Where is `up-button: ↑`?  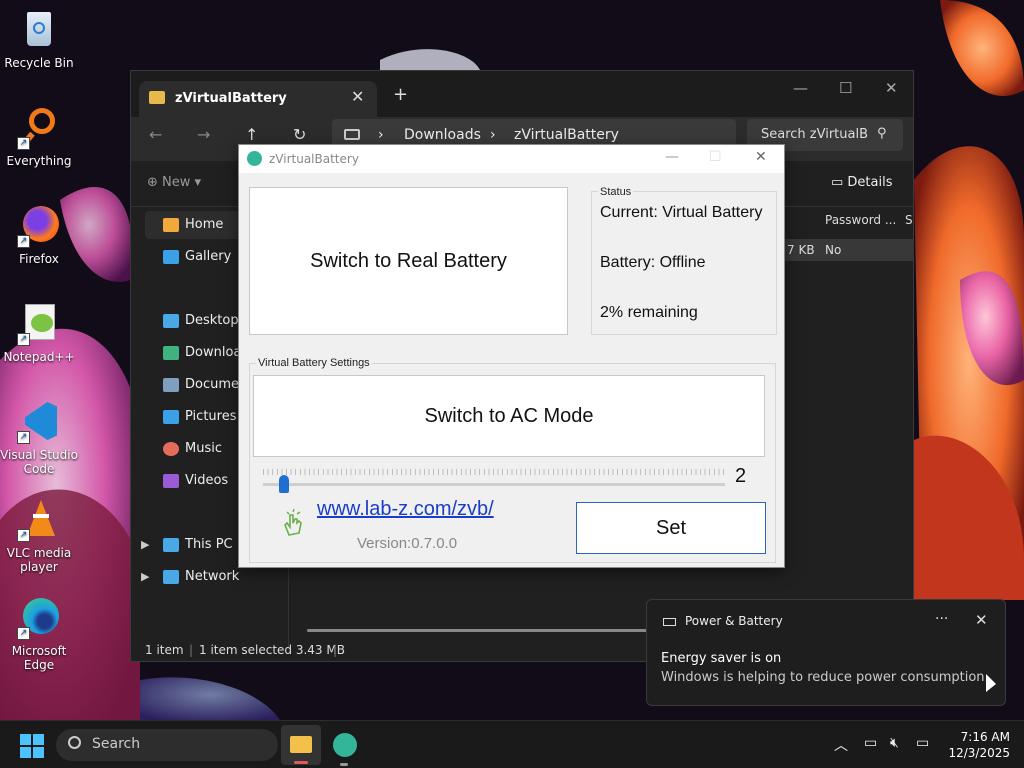 up-button: ↑ is located at coordinates (251, 134).